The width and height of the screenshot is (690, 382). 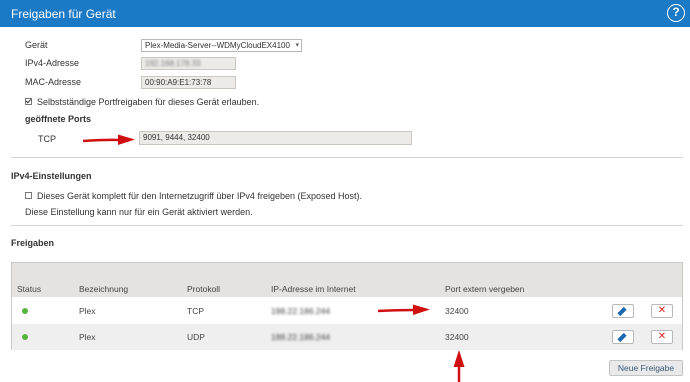 What do you see at coordinates (47, 139) in the screenshot?
I see `tcp-label: TCP` at bounding box center [47, 139].